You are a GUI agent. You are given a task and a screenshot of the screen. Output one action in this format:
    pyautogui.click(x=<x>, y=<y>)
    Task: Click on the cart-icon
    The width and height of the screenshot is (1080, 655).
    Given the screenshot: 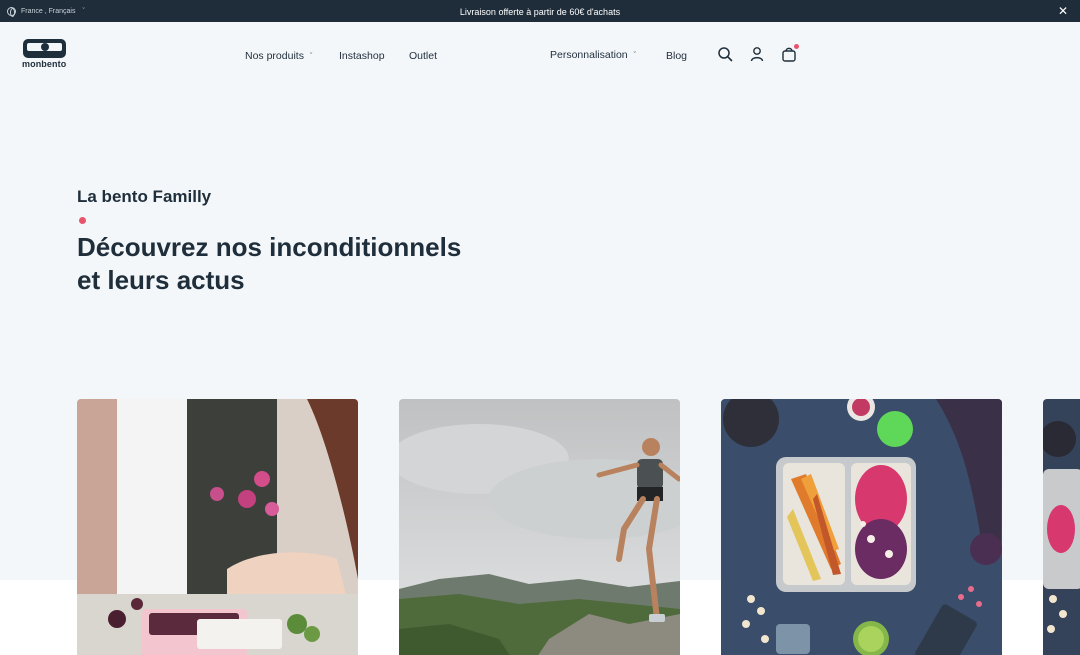 What is the action you would take?
    pyautogui.click(x=790, y=53)
    